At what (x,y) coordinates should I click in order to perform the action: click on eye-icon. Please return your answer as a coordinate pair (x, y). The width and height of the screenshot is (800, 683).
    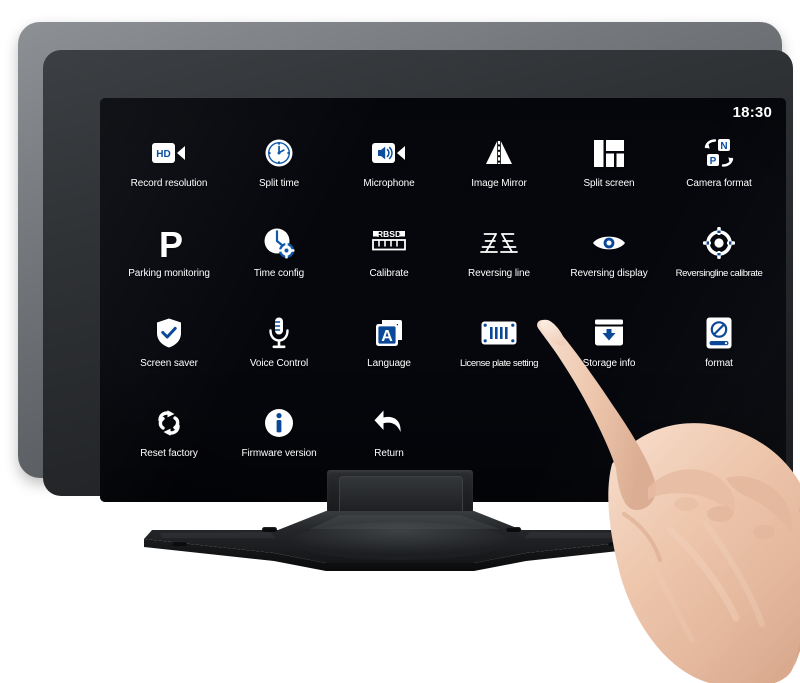
    Looking at the image, I should click on (609, 243).